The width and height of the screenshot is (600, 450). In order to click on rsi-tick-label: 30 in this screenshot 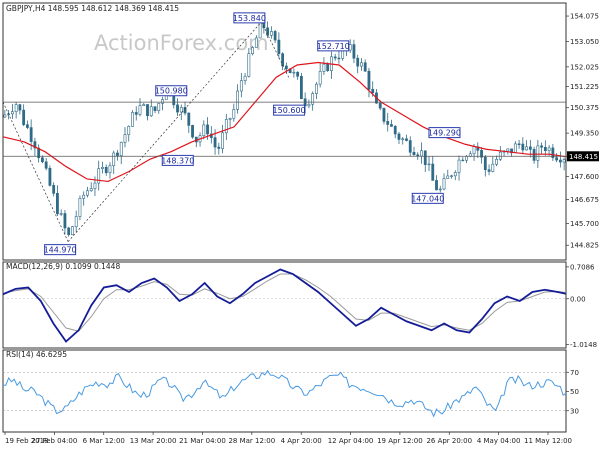, I will do `click(574, 411)`.